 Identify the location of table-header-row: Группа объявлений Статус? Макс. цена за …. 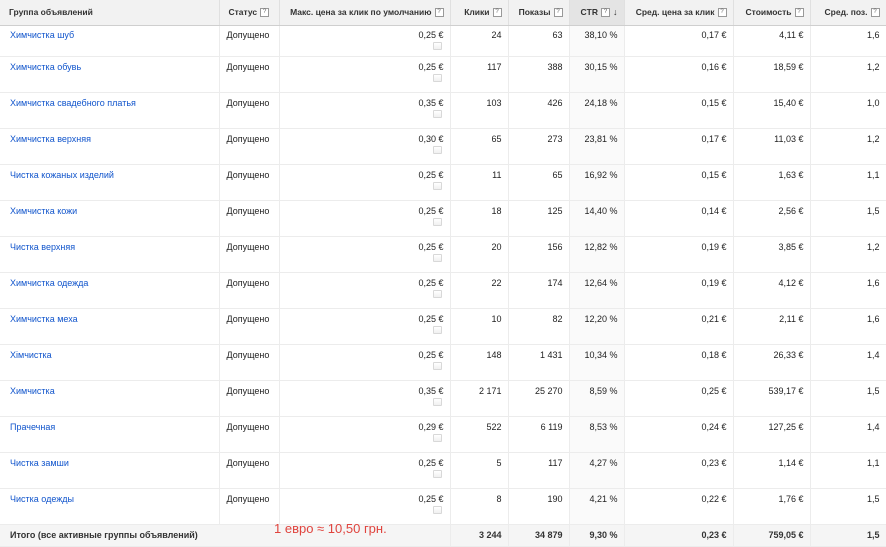
(443, 13).